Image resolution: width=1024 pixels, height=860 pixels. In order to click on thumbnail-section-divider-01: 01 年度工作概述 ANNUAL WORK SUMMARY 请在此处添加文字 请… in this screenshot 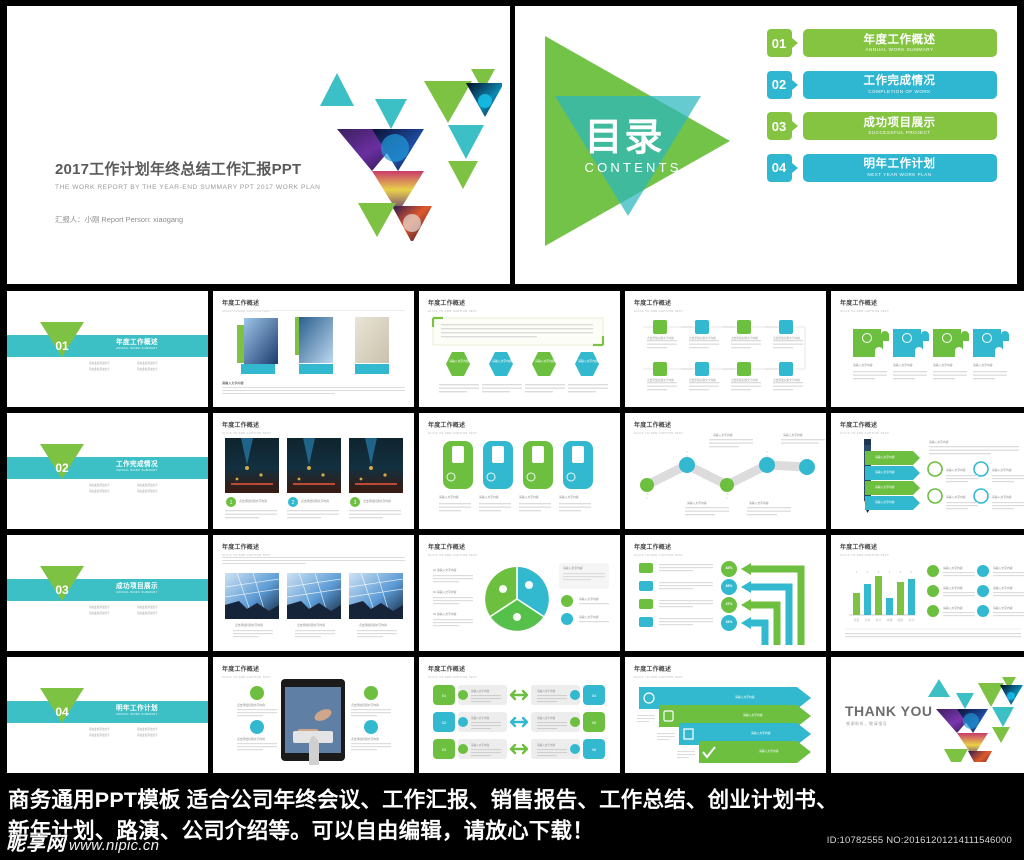, I will do `click(107, 349)`.